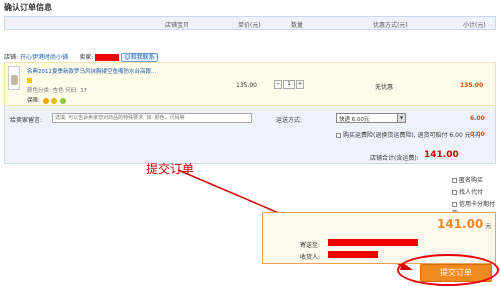 The height and width of the screenshot is (286, 500). I want to click on address-label: 寄送至:, so click(310, 245).